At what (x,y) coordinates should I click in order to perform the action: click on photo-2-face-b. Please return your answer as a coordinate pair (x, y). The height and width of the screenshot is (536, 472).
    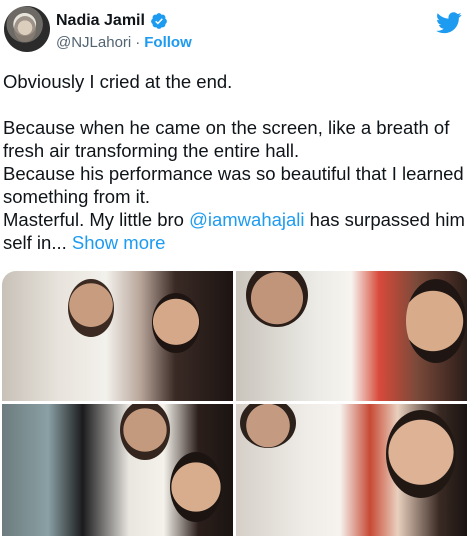
    Looking at the image, I should click on (436, 321).